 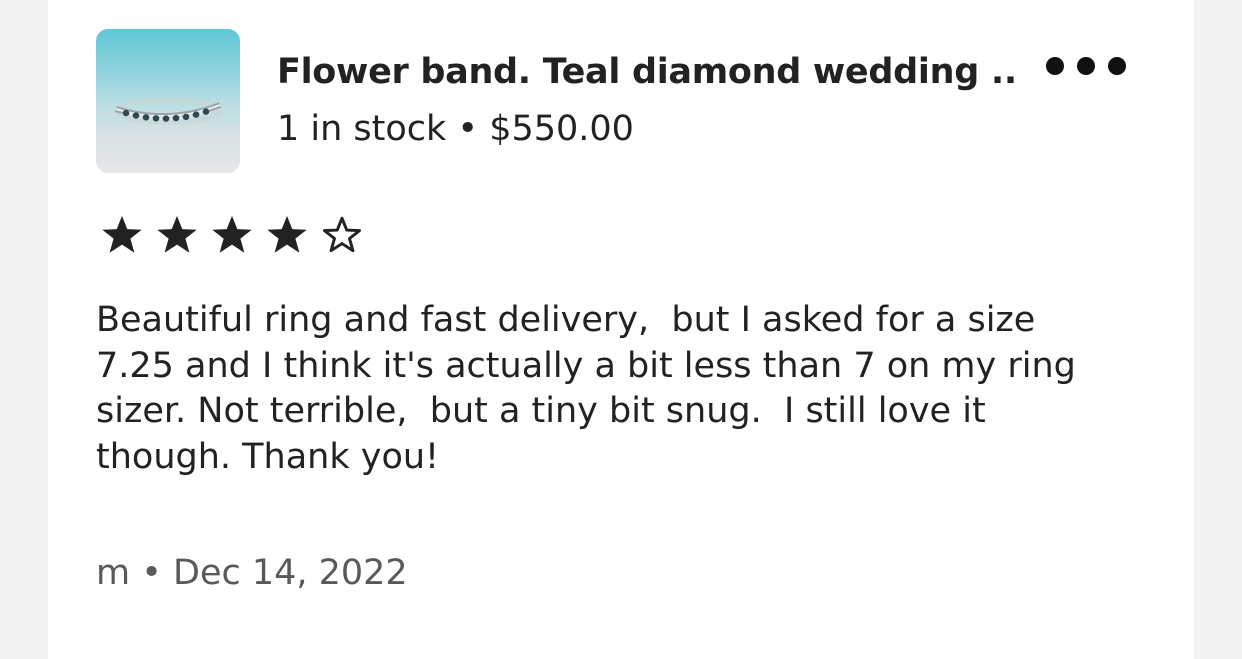 I want to click on listing-thumbnail, so click(x=168, y=101).